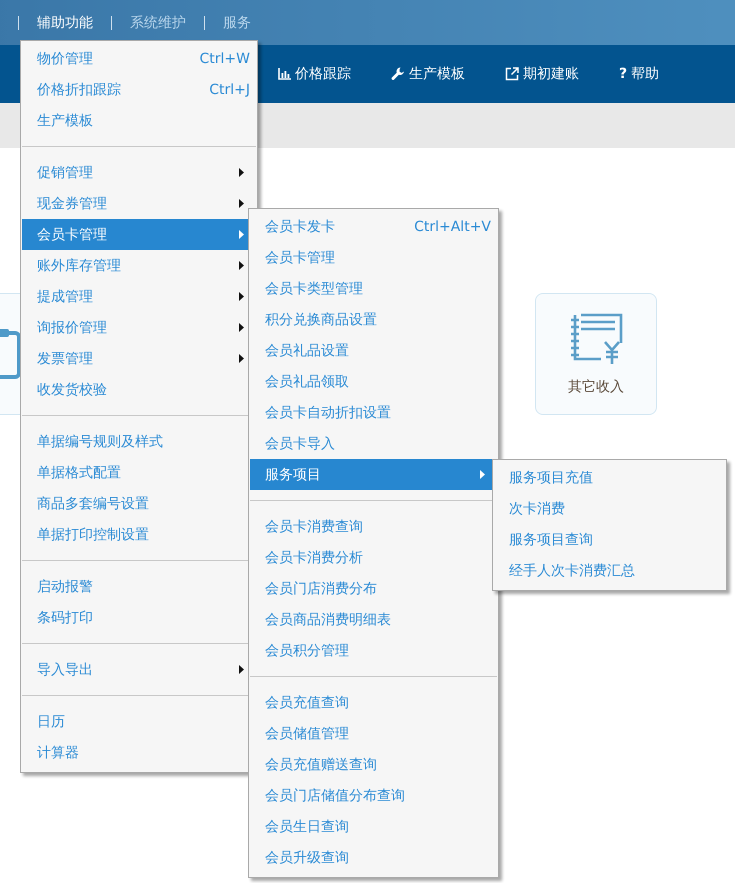  What do you see at coordinates (284, 74) in the screenshot?
I see `bar-chart-icon` at bounding box center [284, 74].